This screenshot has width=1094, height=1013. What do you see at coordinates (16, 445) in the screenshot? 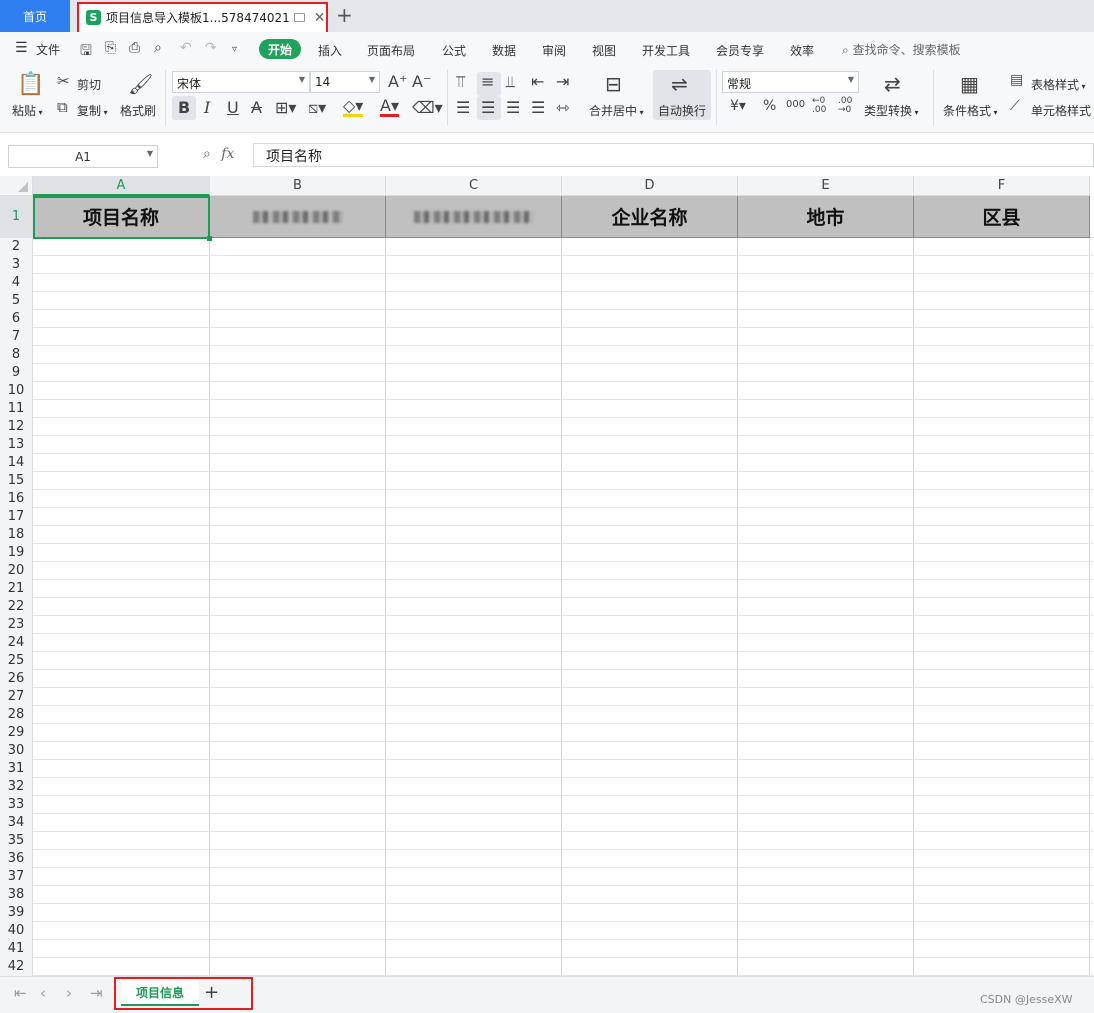
I see `row-header: 13` at bounding box center [16, 445].